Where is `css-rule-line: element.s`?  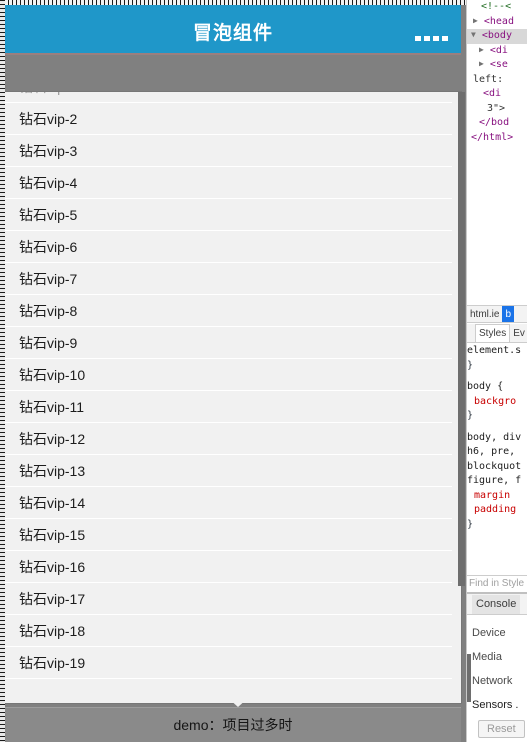
css-rule-line: element.s is located at coordinates (494, 350).